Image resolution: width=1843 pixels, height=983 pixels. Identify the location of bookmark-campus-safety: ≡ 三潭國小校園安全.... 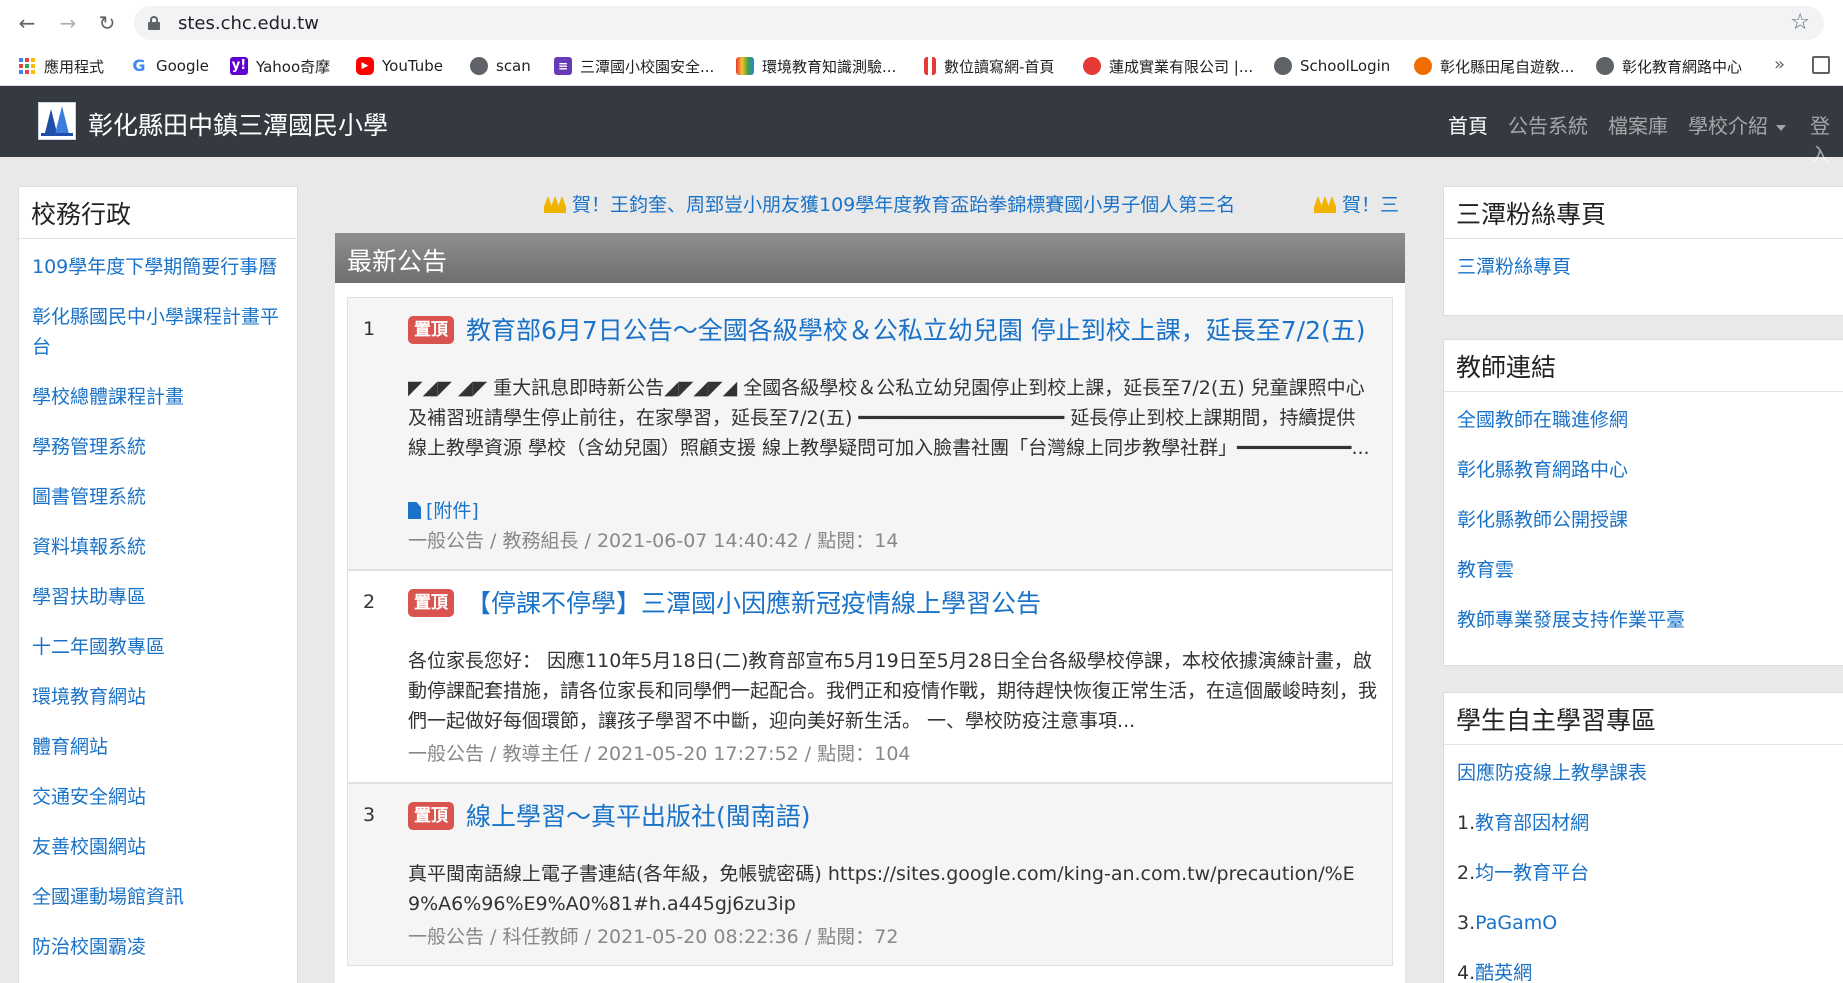
(634, 66).